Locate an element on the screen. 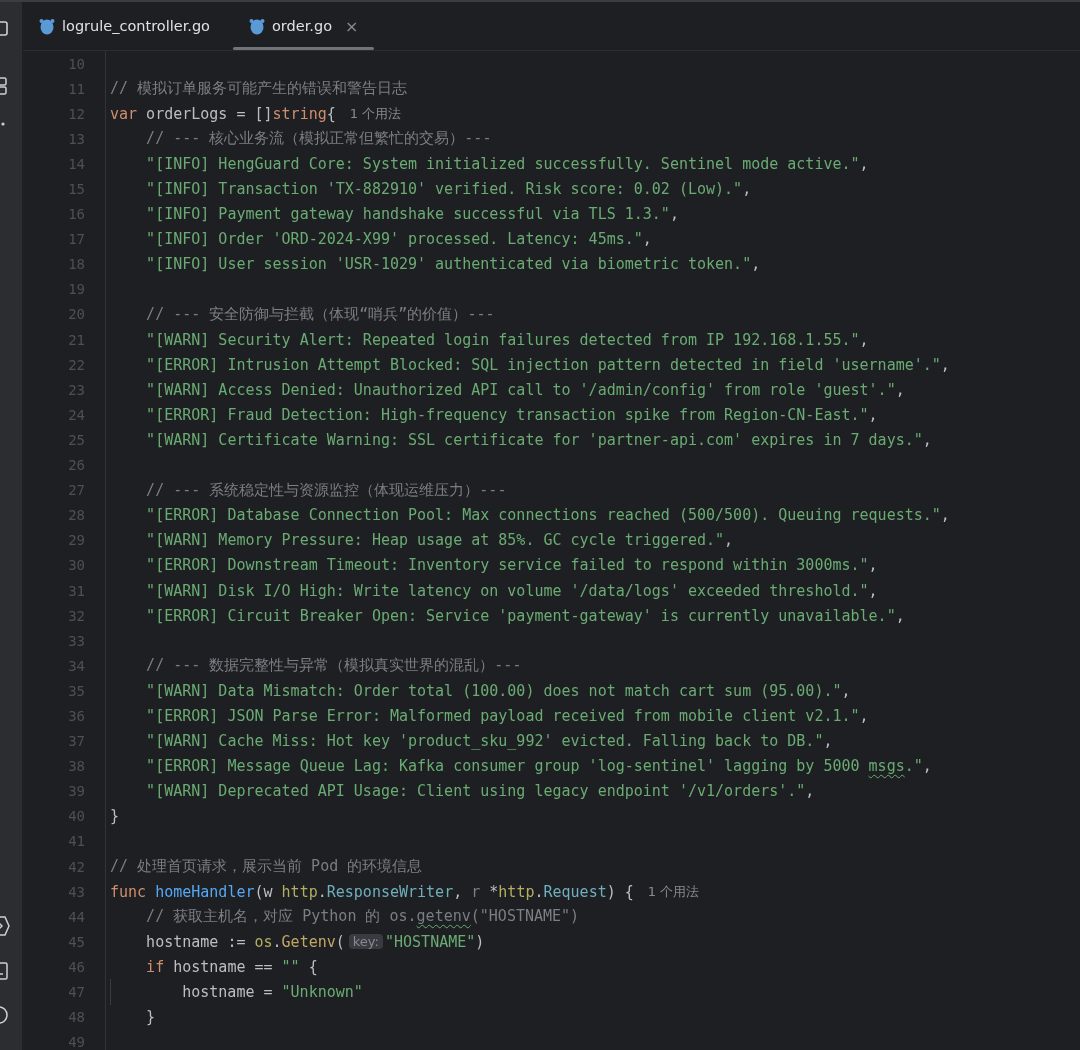 The height and width of the screenshot is (1050, 1080). code-line: "[WARN] Memory Pressure: Heap usage at 85%. GC cycle triggered.", is located at coordinates (440, 540).